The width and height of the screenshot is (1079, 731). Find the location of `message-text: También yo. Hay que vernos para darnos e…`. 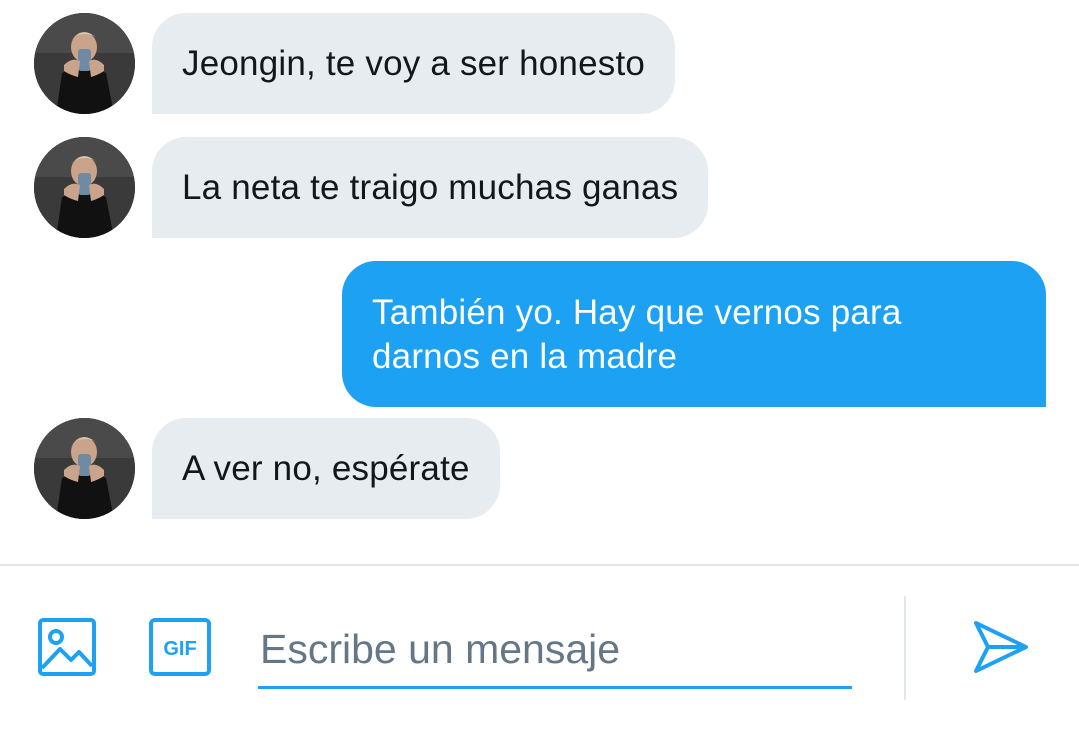

message-text: También yo. Hay que vernos para darnos e… is located at coordinates (637, 334).